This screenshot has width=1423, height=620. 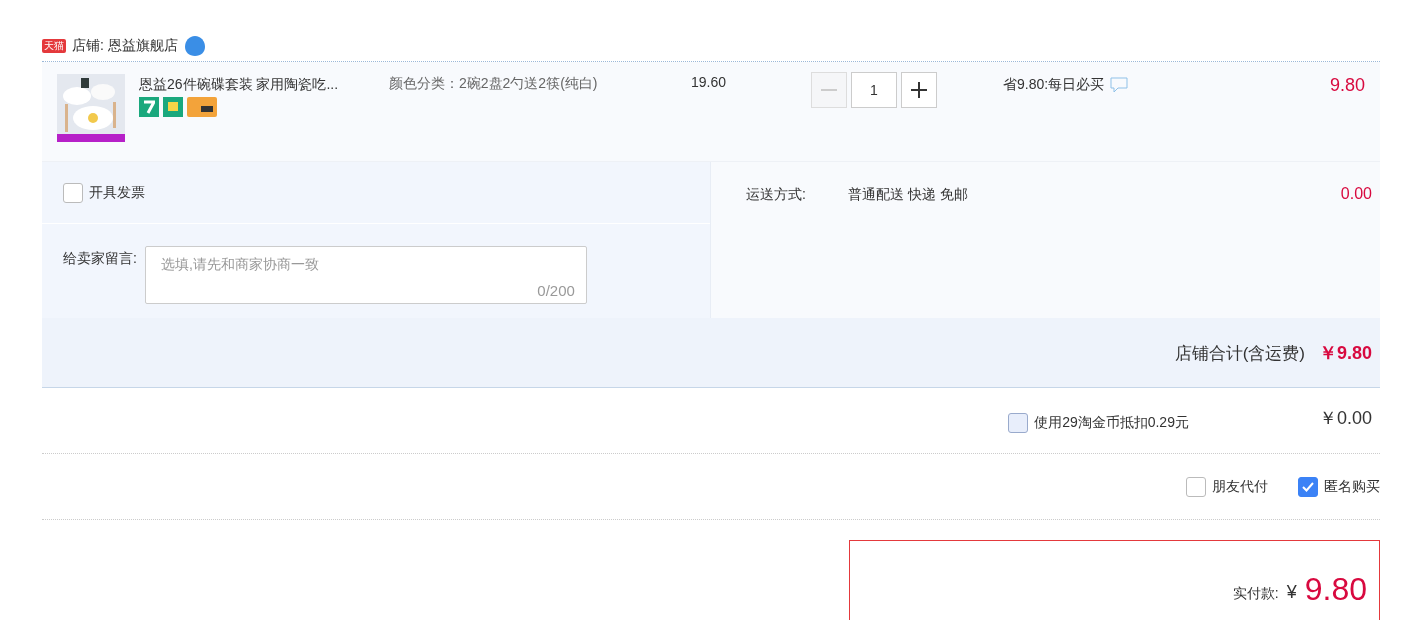 I want to click on plus-button, so click(x=919, y=90).